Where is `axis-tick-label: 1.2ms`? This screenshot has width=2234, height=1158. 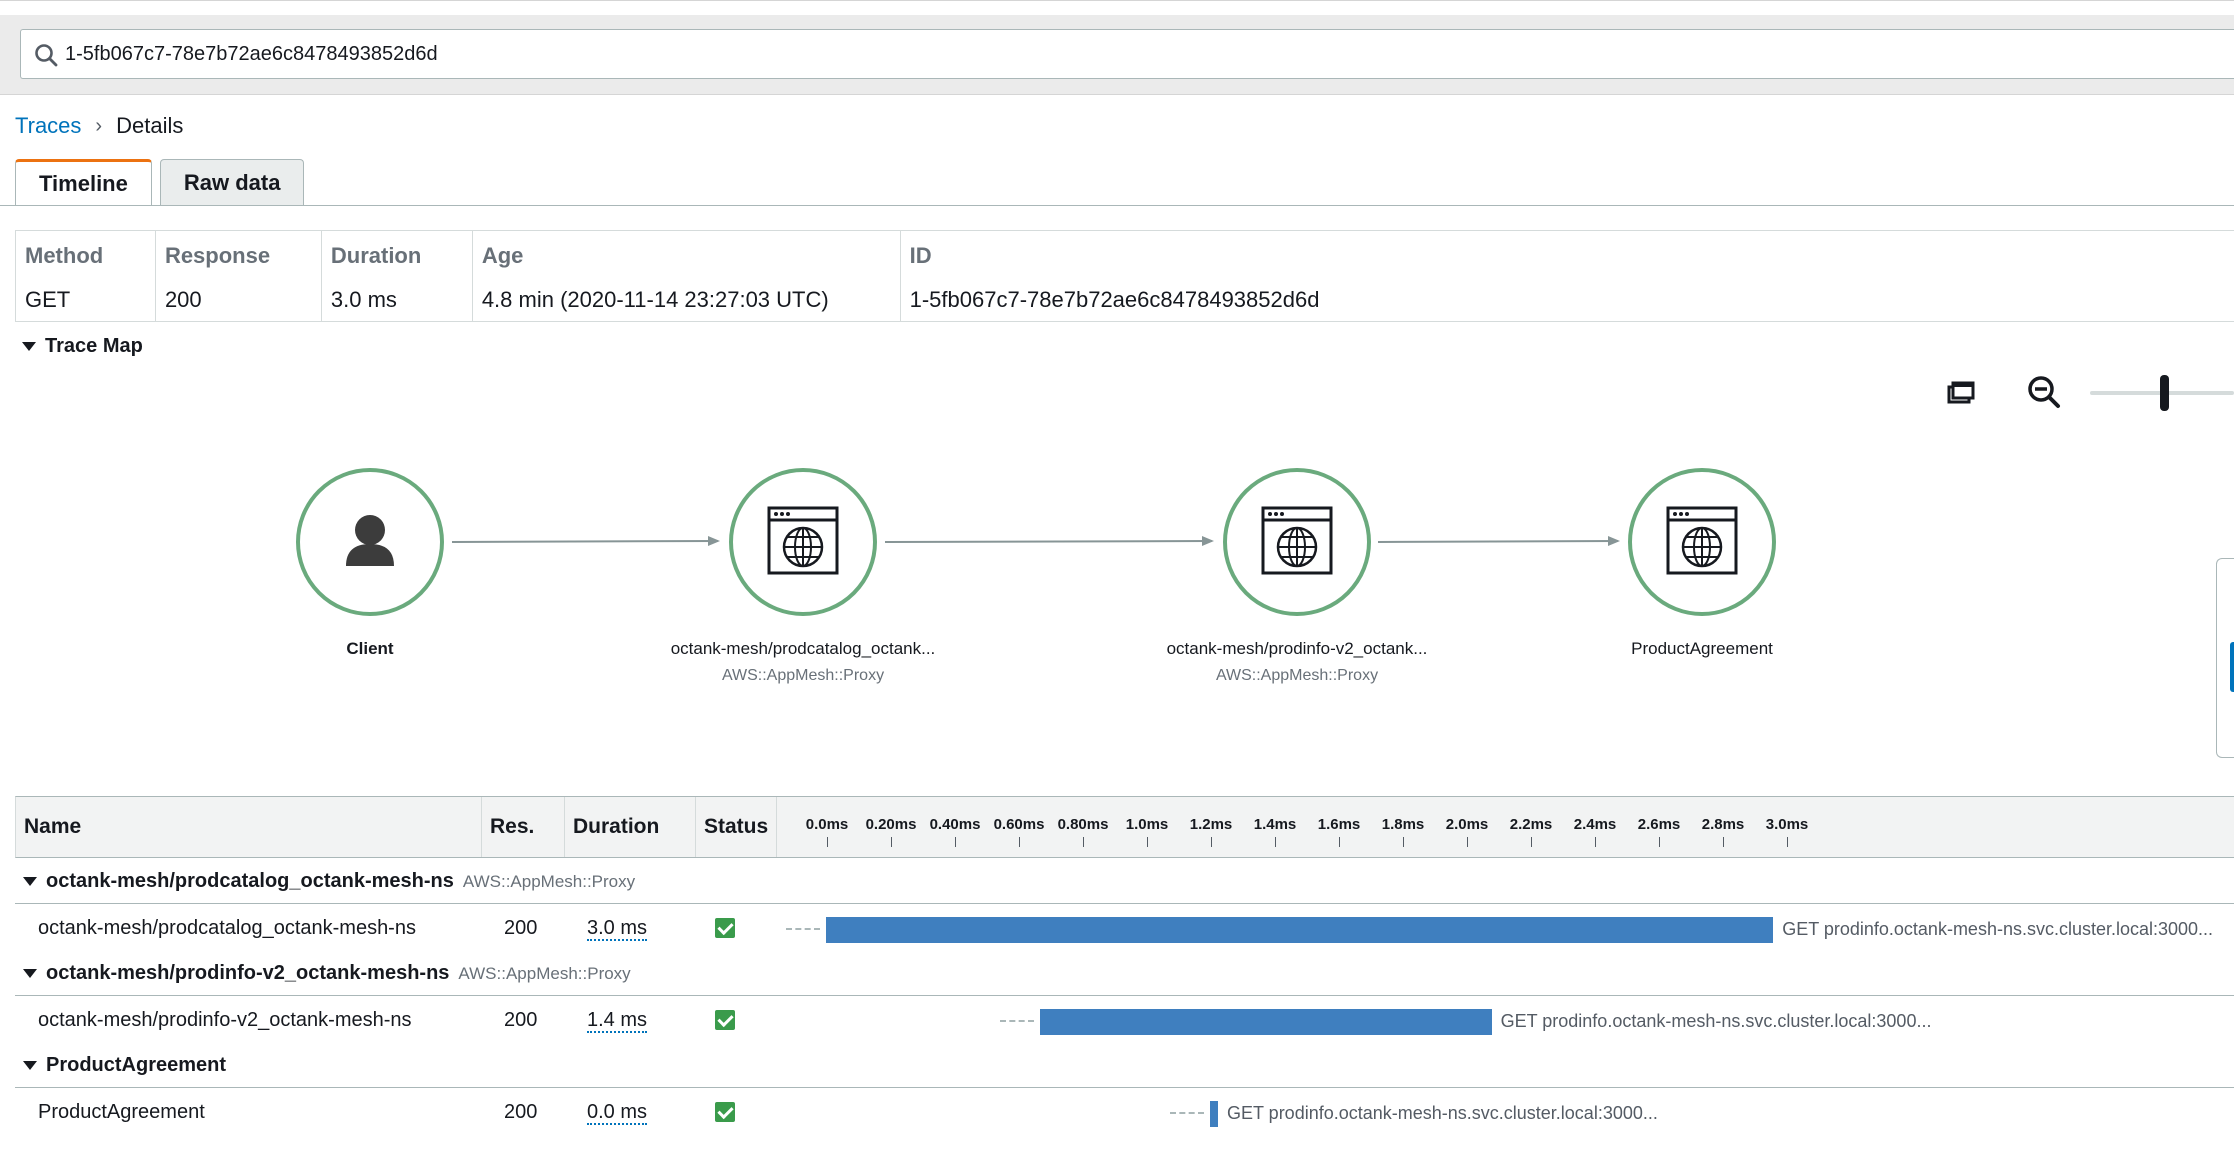
axis-tick-label: 1.2ms is located at coordinates (1211, 824).